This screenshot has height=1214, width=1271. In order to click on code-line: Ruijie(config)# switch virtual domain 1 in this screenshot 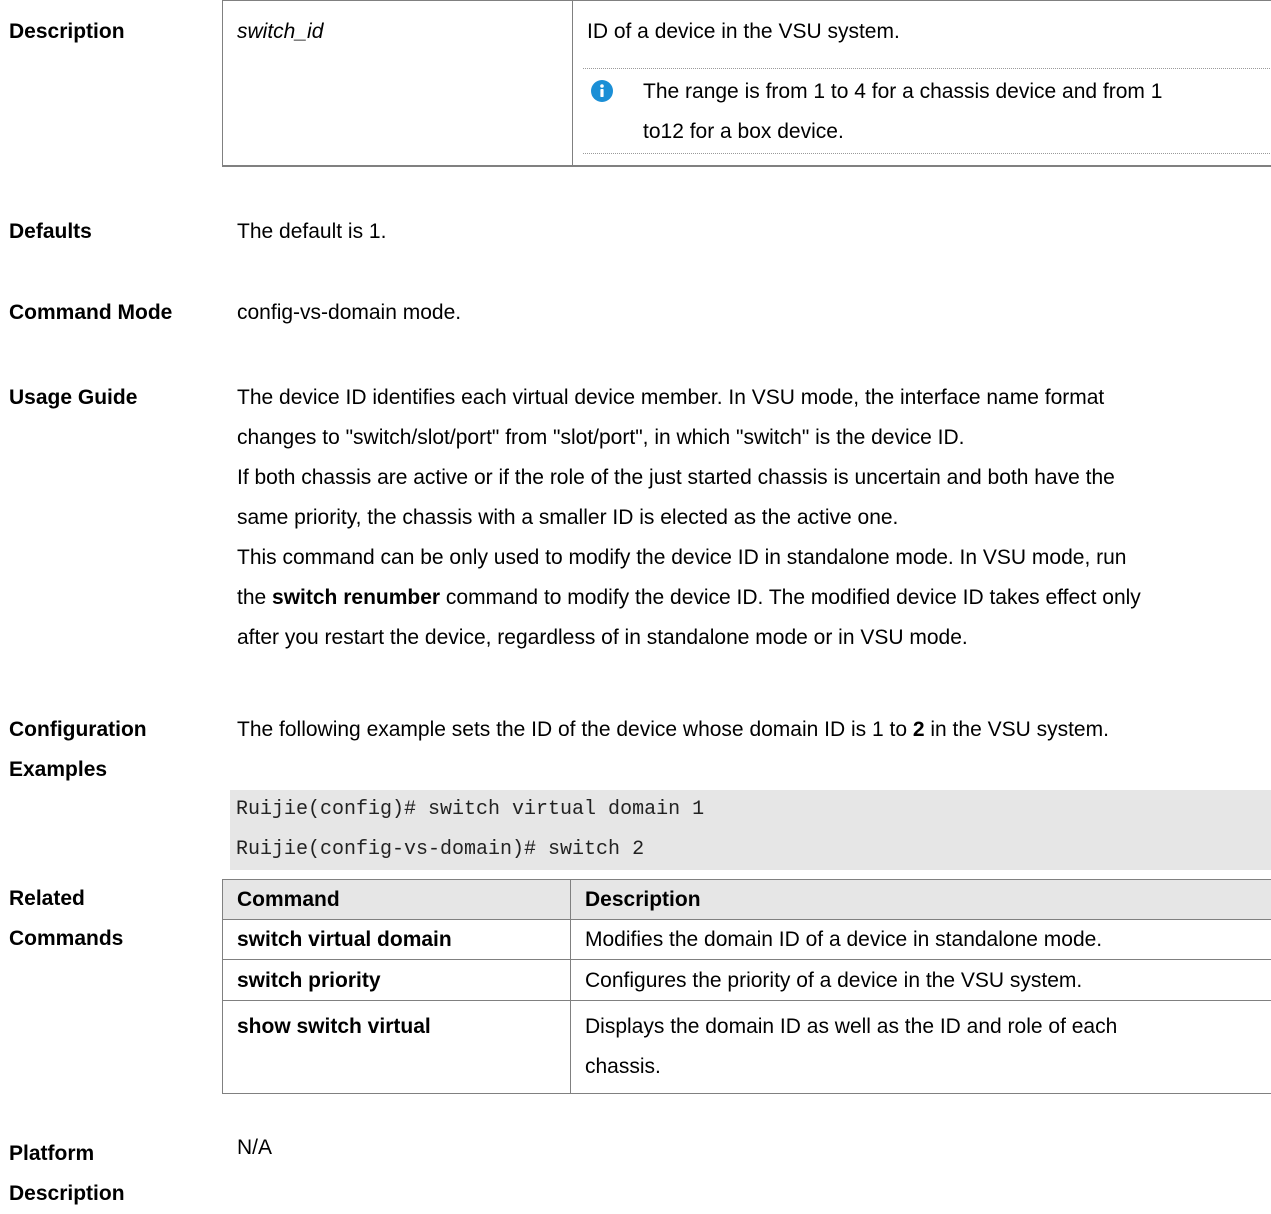, I will do `click(470, 809)`.